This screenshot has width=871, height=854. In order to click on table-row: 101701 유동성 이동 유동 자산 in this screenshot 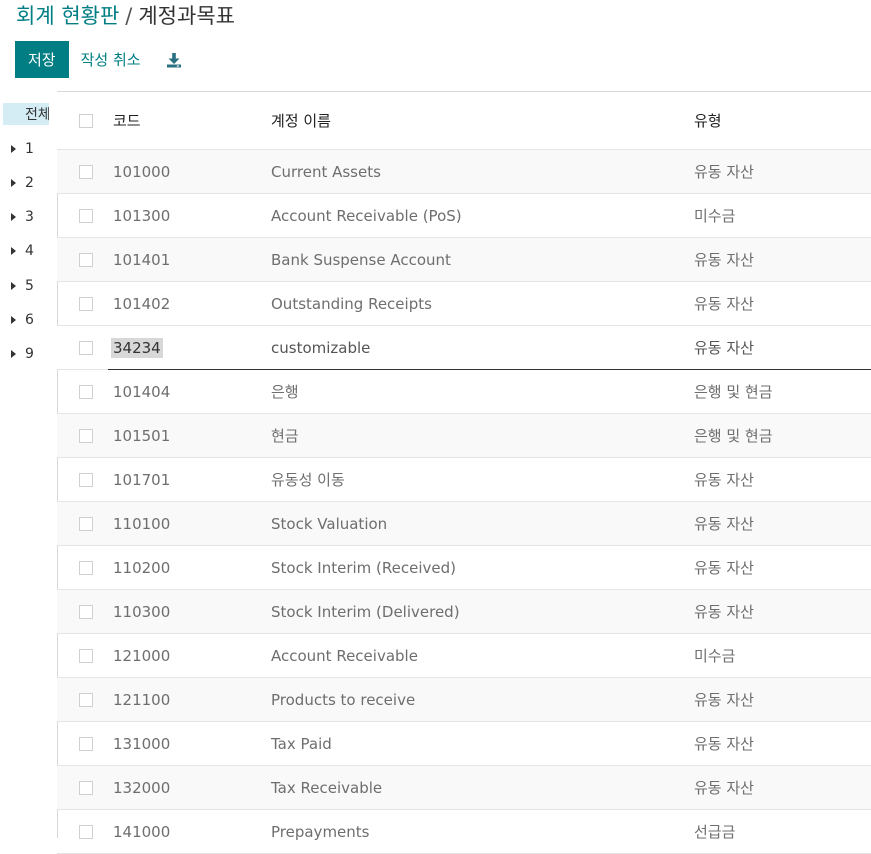, I will do `click(464, 480)`.